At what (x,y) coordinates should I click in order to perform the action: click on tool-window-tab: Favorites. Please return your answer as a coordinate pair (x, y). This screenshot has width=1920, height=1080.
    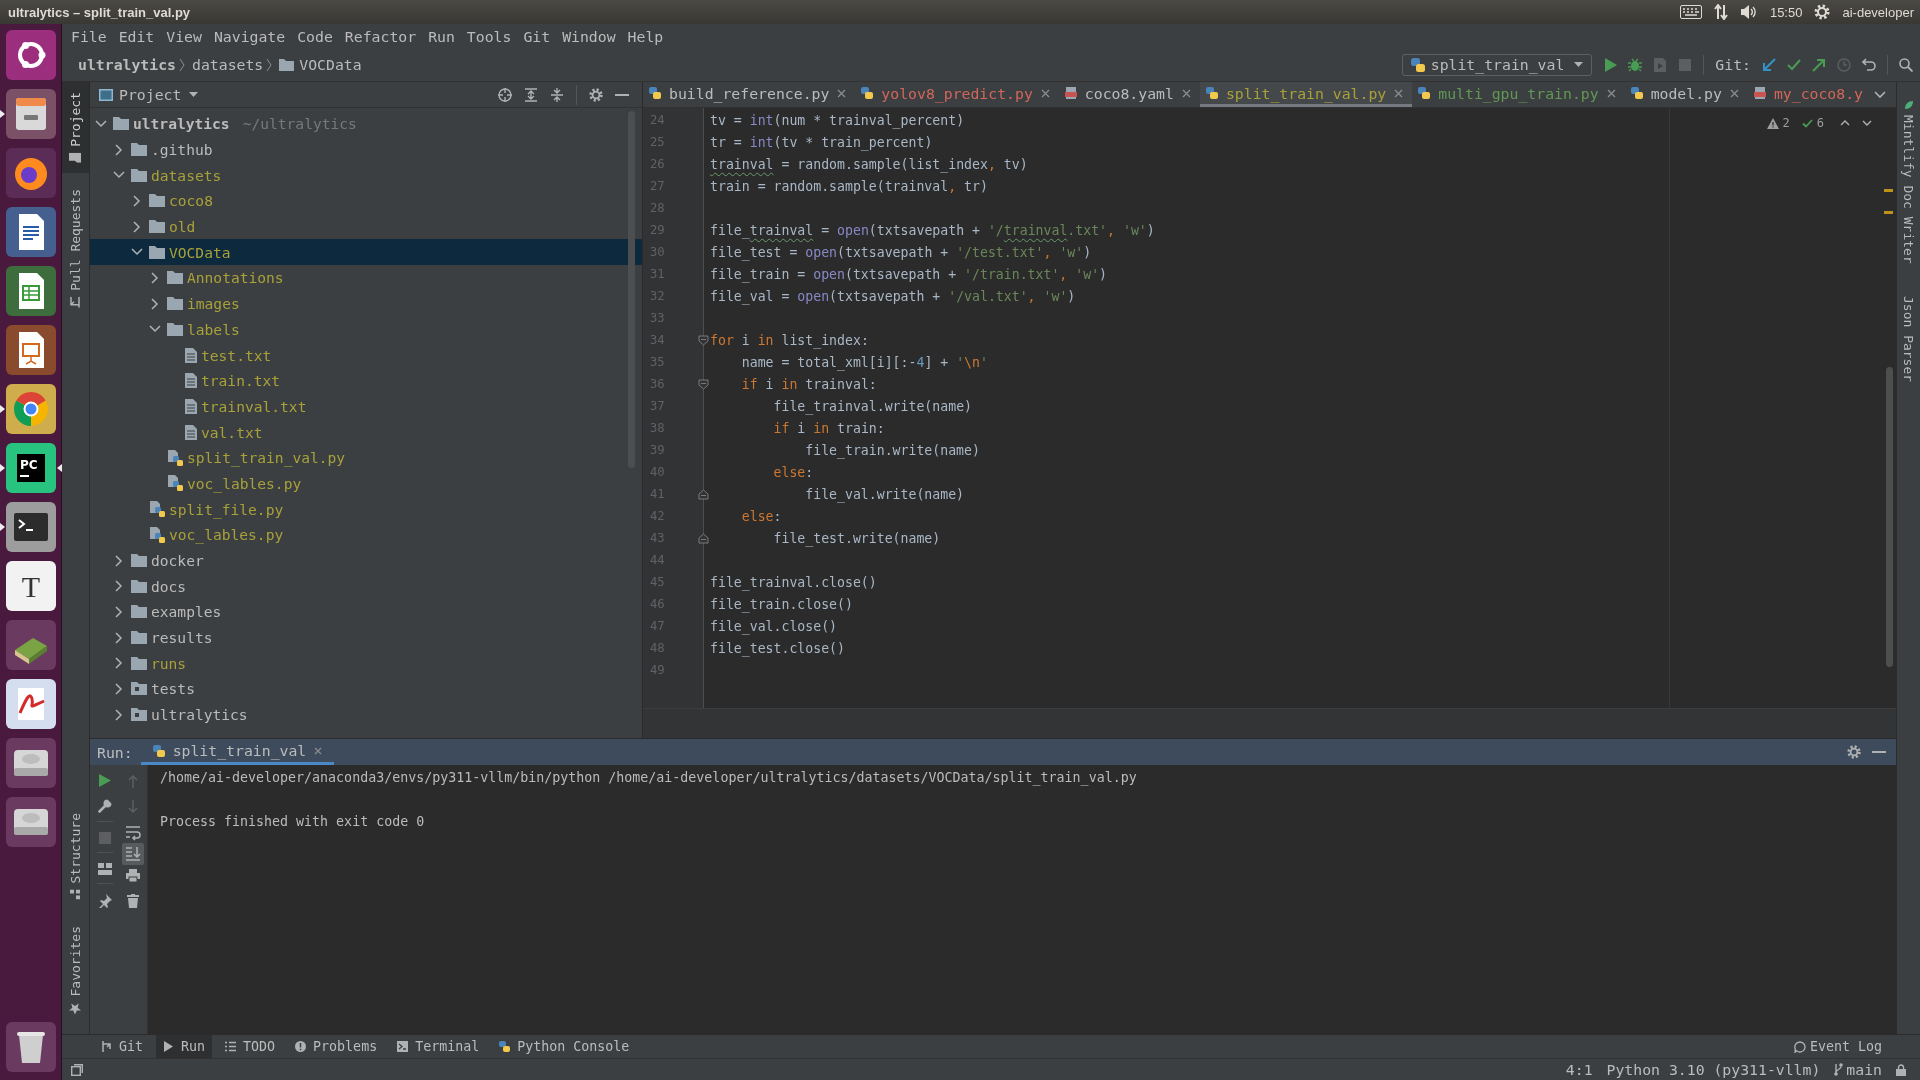
    Looking at the image, I should click on (75, 969).